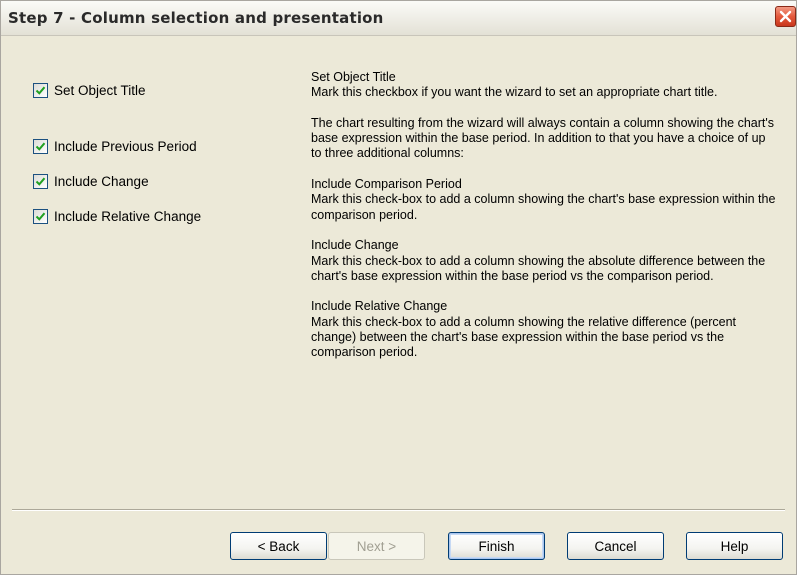 Image resolution: width=797 pixels, height=575 pixels. I want to click on help-set-title-heading: Set Object Title, so click(353, 77).